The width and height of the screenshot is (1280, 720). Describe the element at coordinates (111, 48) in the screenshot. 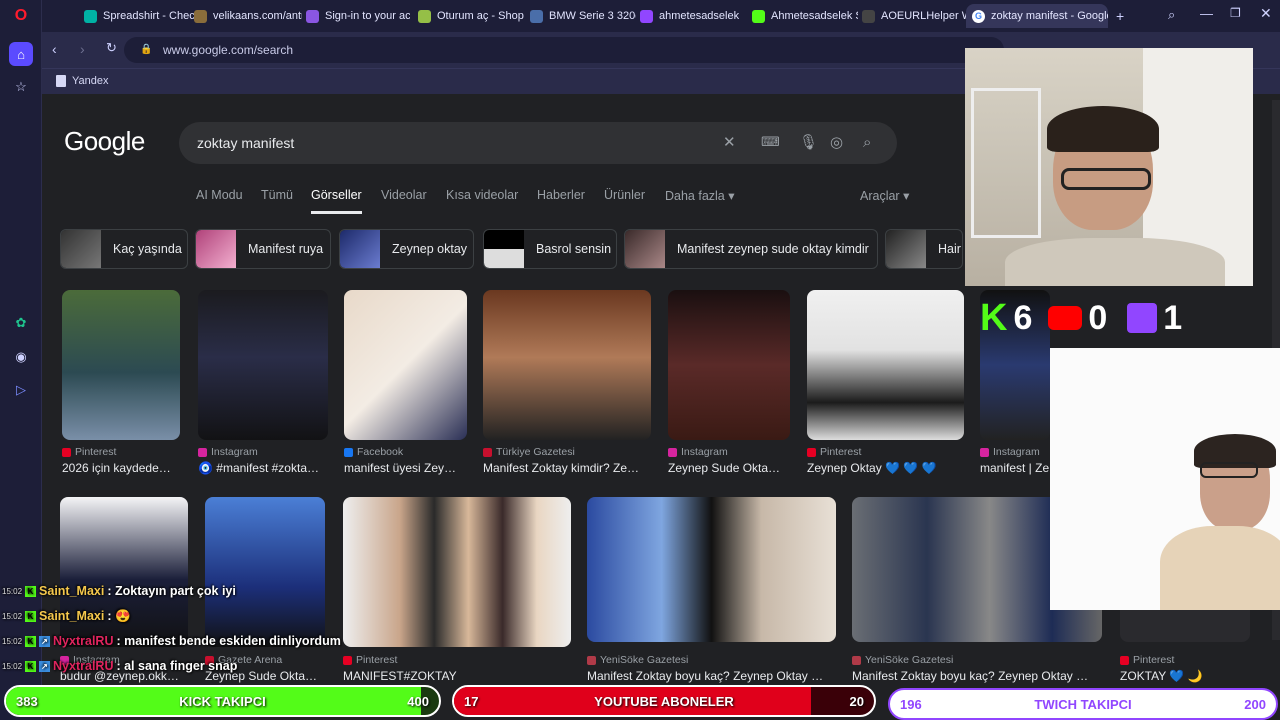

I see `reload-icon: ↻` at that location.